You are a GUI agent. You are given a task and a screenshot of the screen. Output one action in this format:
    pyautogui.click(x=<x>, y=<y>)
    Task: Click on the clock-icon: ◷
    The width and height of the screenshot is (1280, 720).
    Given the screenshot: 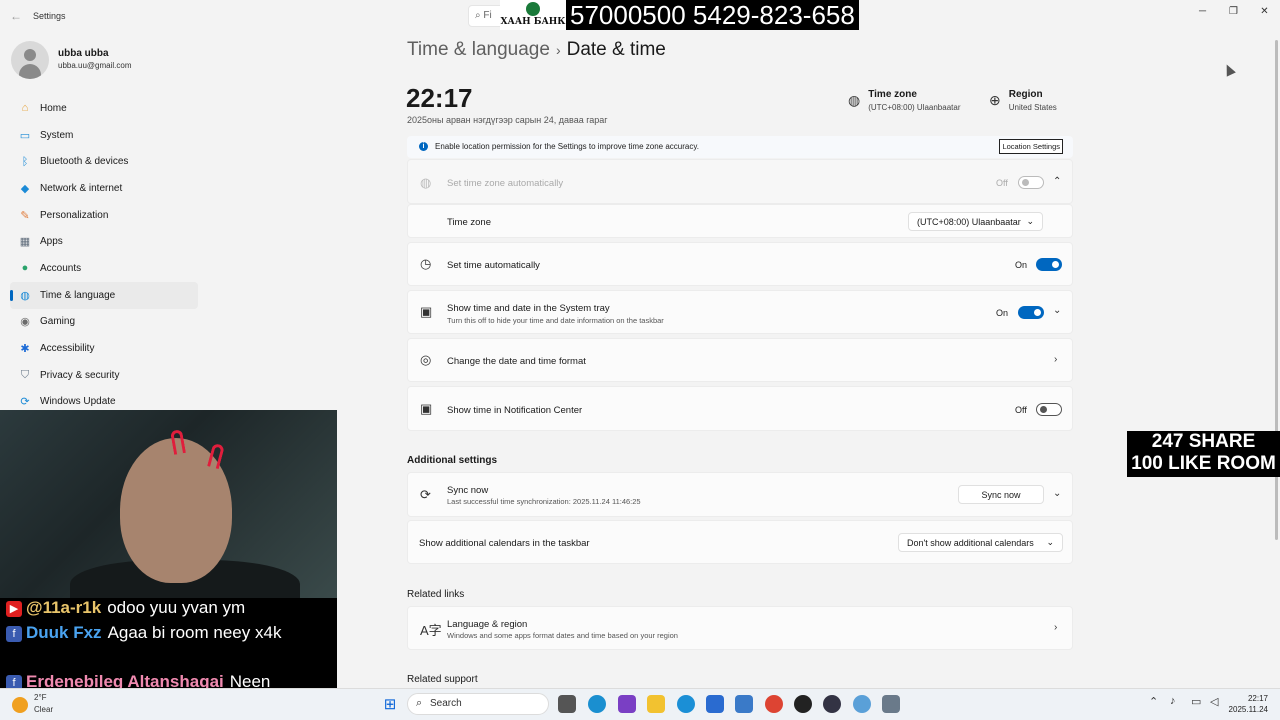 What is the action you would take?
    pyautogui.click(x=426, y=263)
    